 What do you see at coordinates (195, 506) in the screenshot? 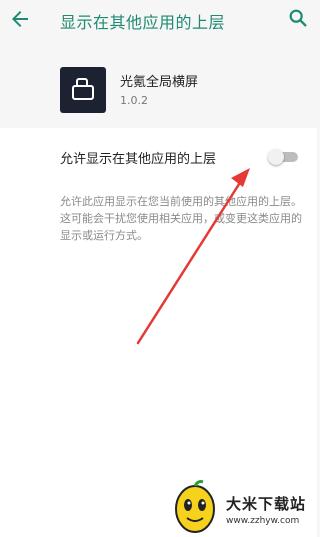
I see `watermark-mascot-icon` at bounding box center [195, 506].